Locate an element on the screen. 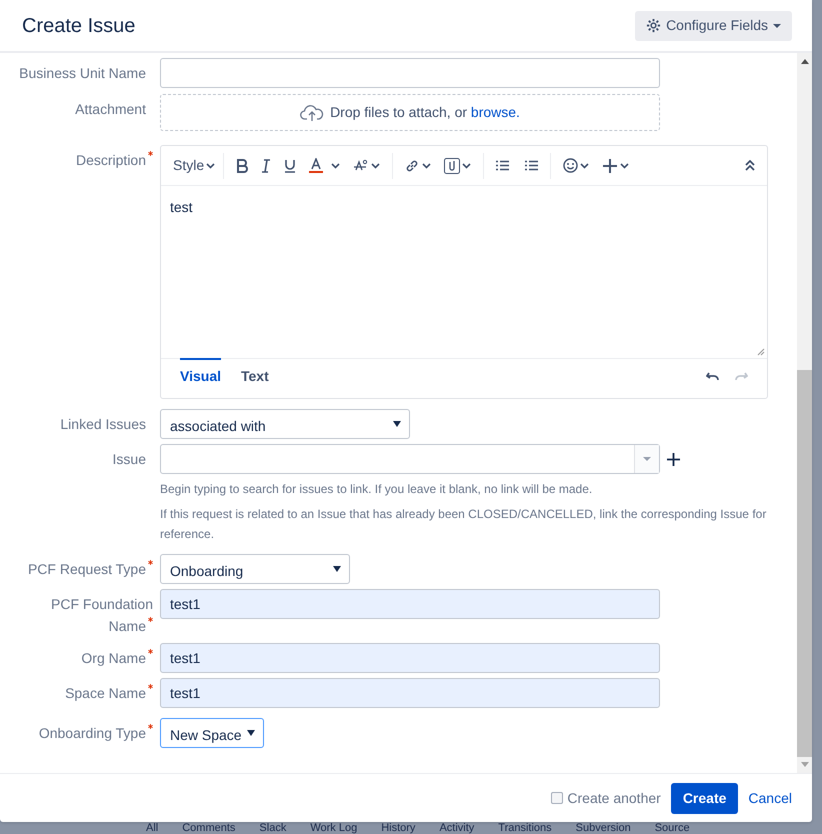  drop-files-text: Drop files to attach, or browse. is located at coordinates (425, 112).